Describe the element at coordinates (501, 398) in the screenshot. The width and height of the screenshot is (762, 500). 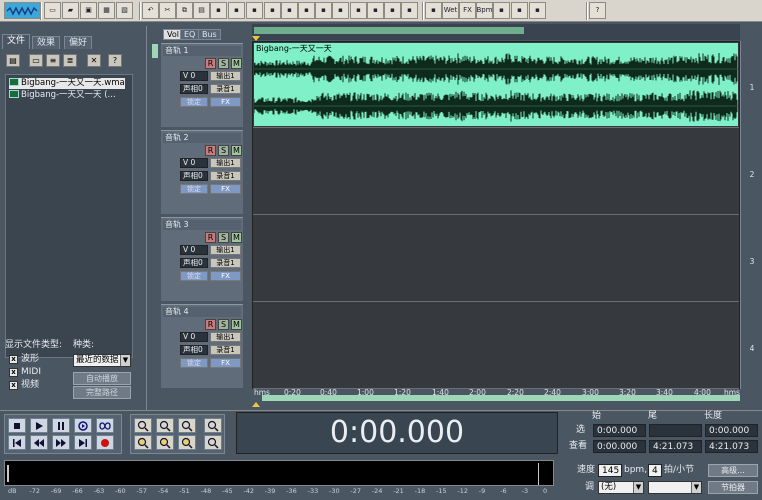
I see `horizontal-scrollbar` at that location.